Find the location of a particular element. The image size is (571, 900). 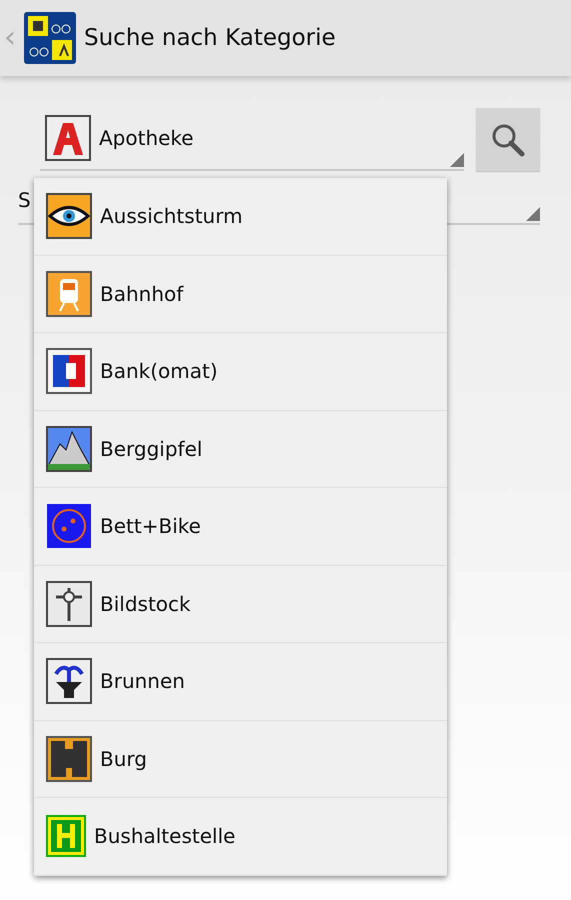

dropdown-item: Bushaltestelle is located at coordinates (240, 837).